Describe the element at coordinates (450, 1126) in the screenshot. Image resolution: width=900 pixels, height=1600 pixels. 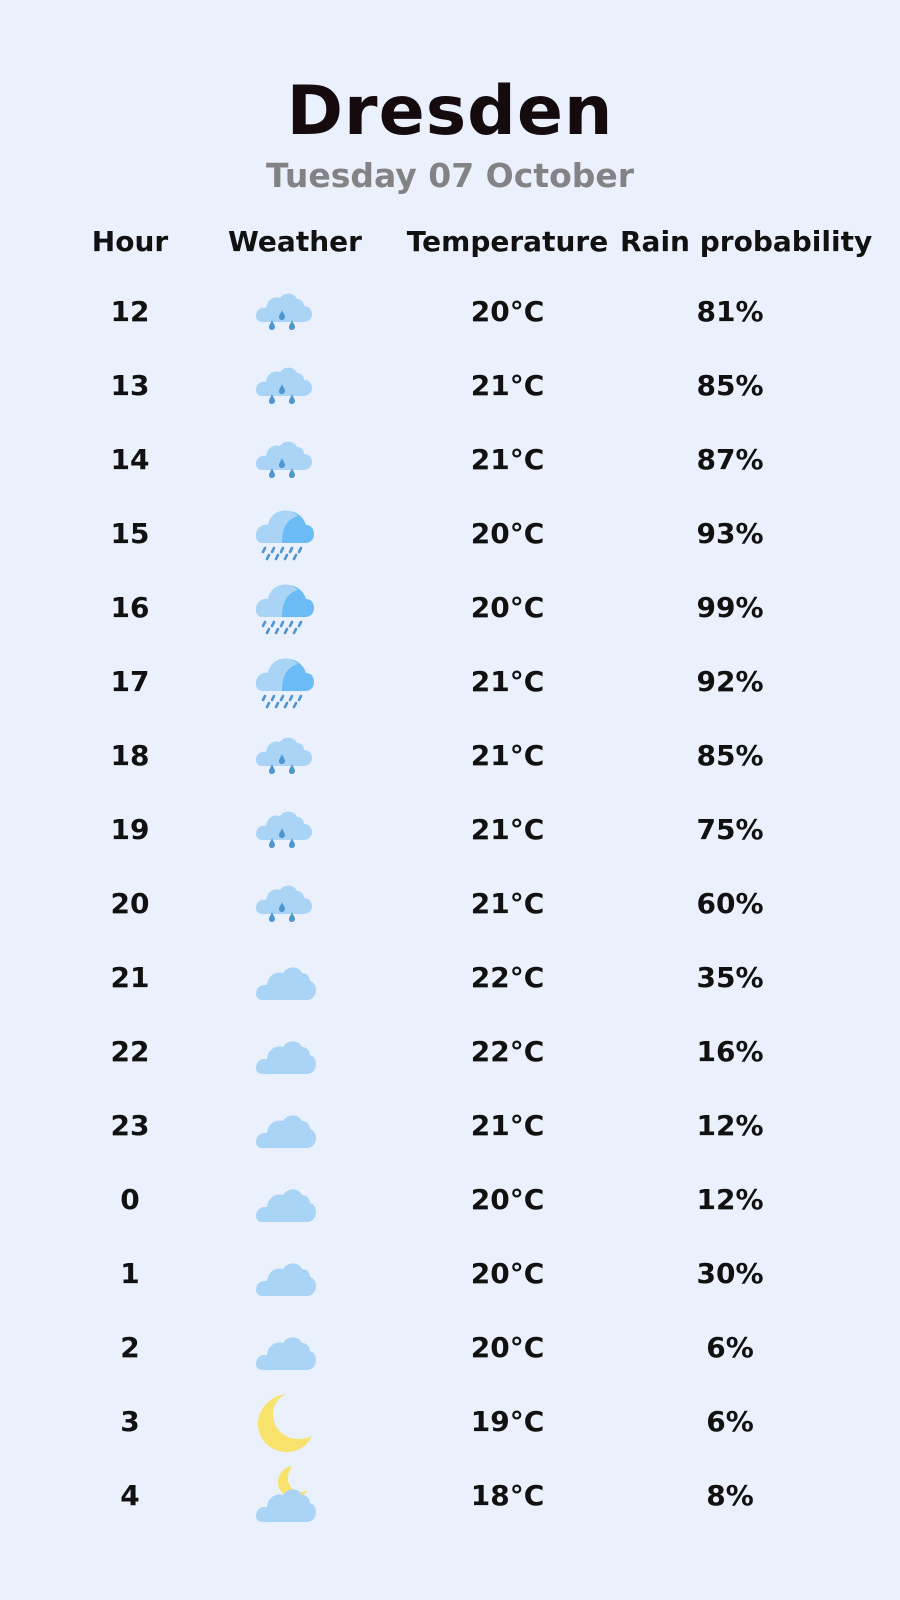
I see `forecast-row: 23 21°C 12%` at that location.